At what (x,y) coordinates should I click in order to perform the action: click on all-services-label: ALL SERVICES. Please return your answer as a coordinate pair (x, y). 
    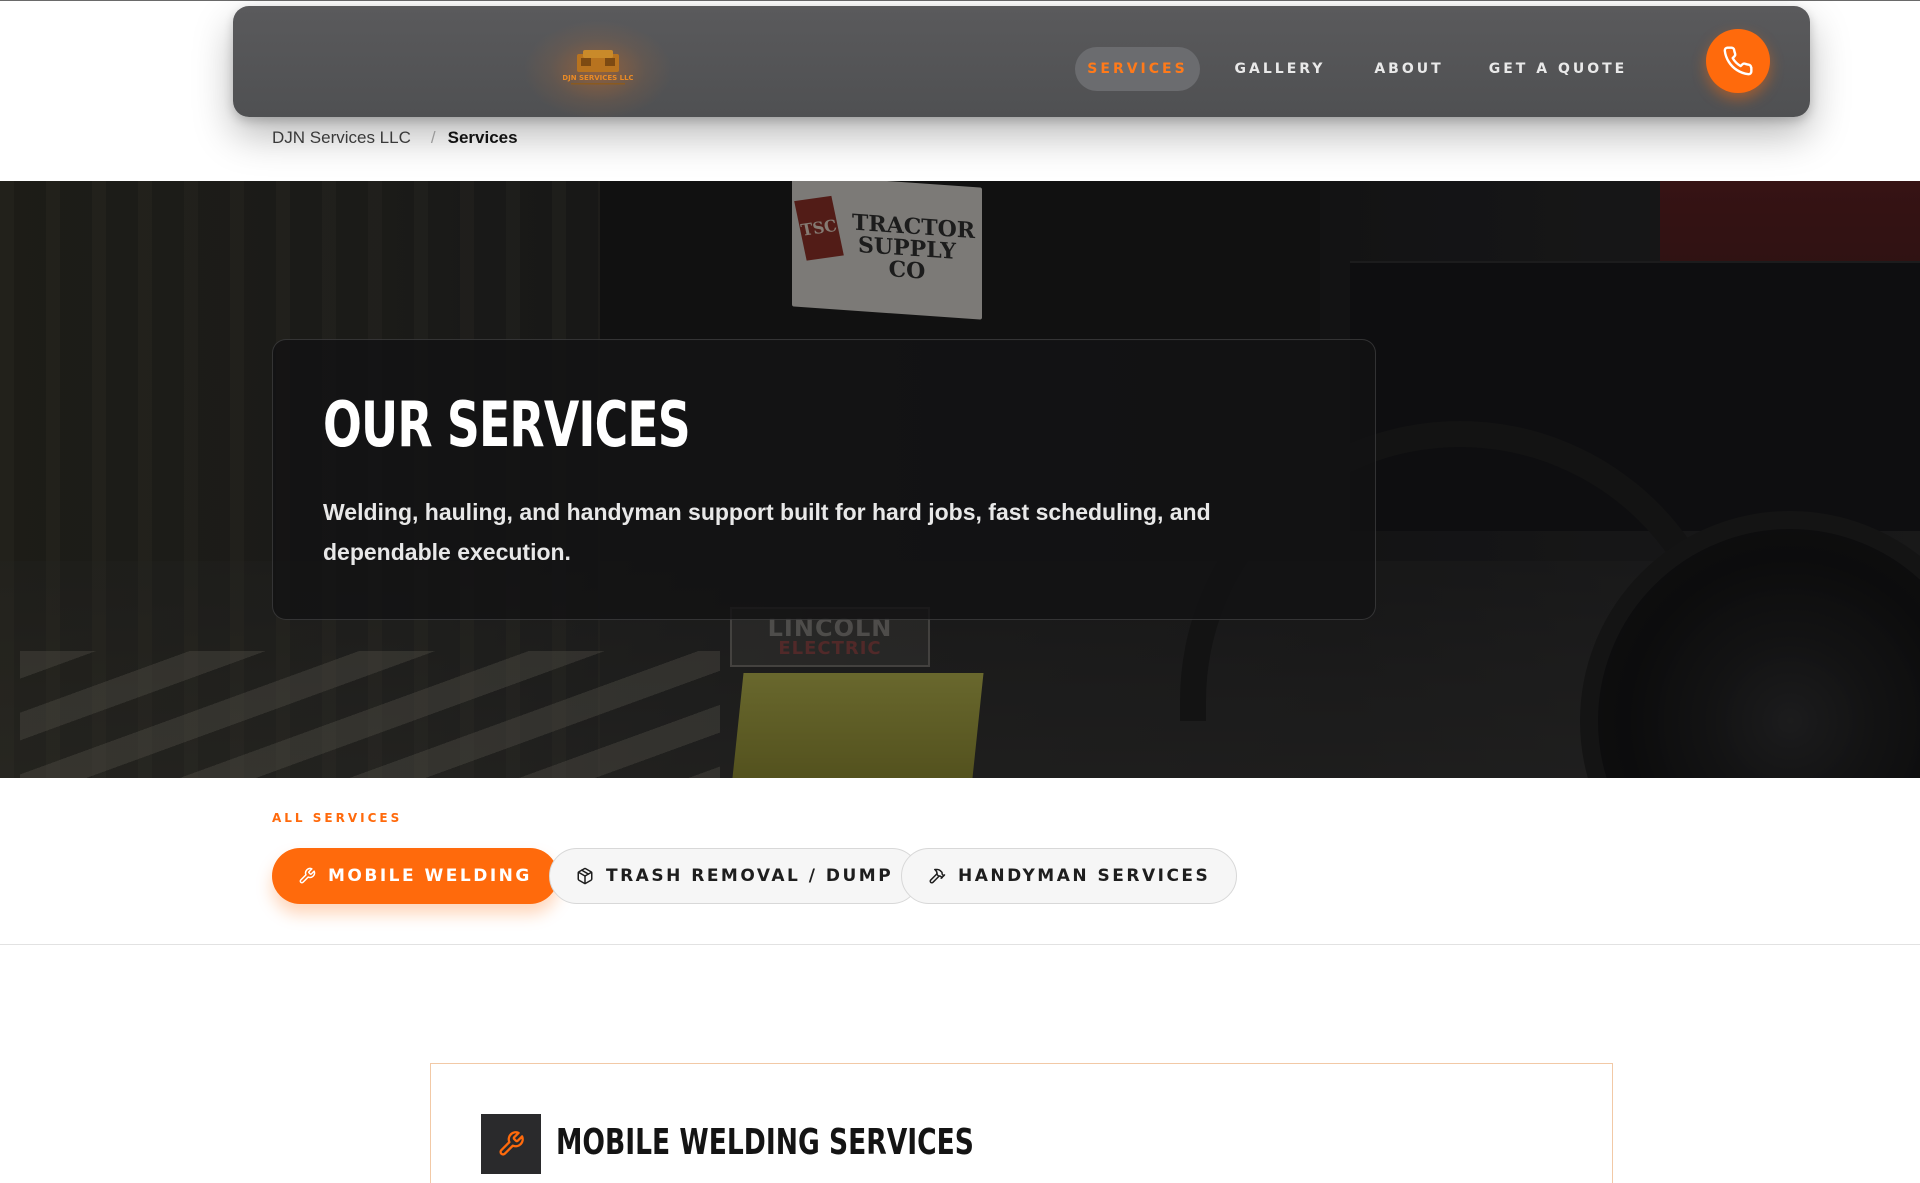
    Looking at the image, I should click on (337, 818).